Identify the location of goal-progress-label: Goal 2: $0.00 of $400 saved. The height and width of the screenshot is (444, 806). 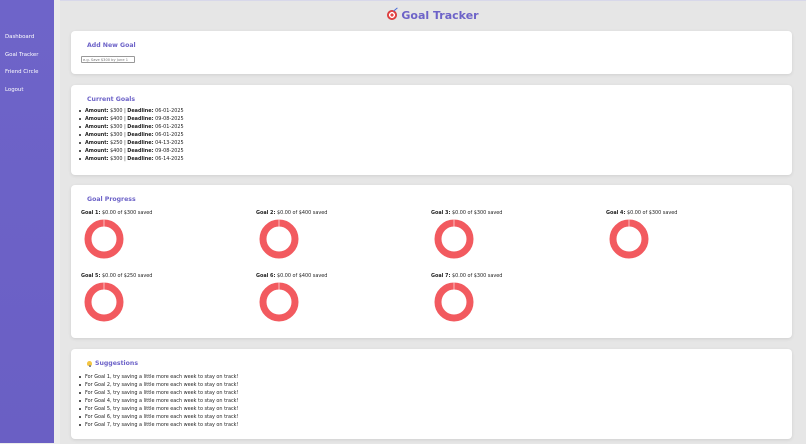
(291, 213).